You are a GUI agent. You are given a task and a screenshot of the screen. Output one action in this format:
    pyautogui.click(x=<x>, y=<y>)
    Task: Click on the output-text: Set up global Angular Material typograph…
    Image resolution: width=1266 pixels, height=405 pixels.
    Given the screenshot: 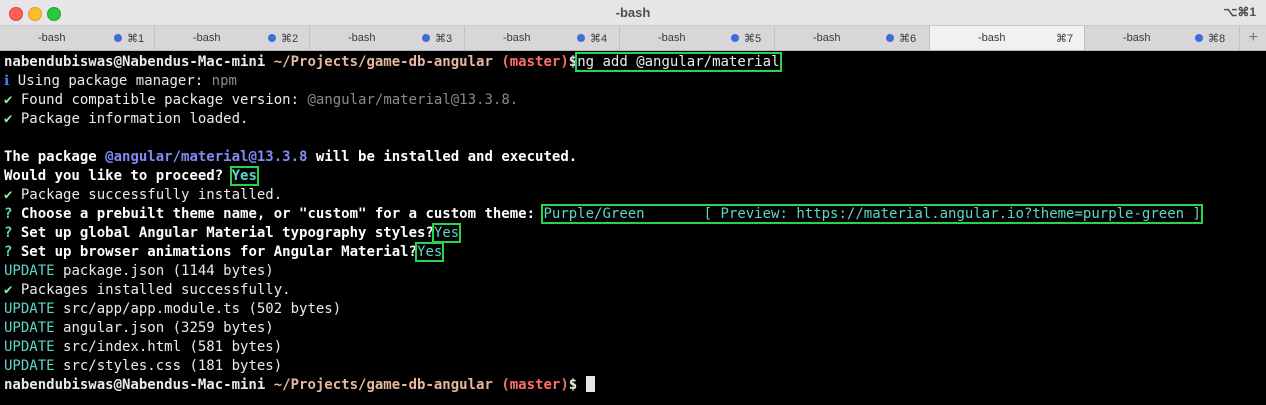 What is the action you would take?
    pyautogui.click(x=227, y=233)
    